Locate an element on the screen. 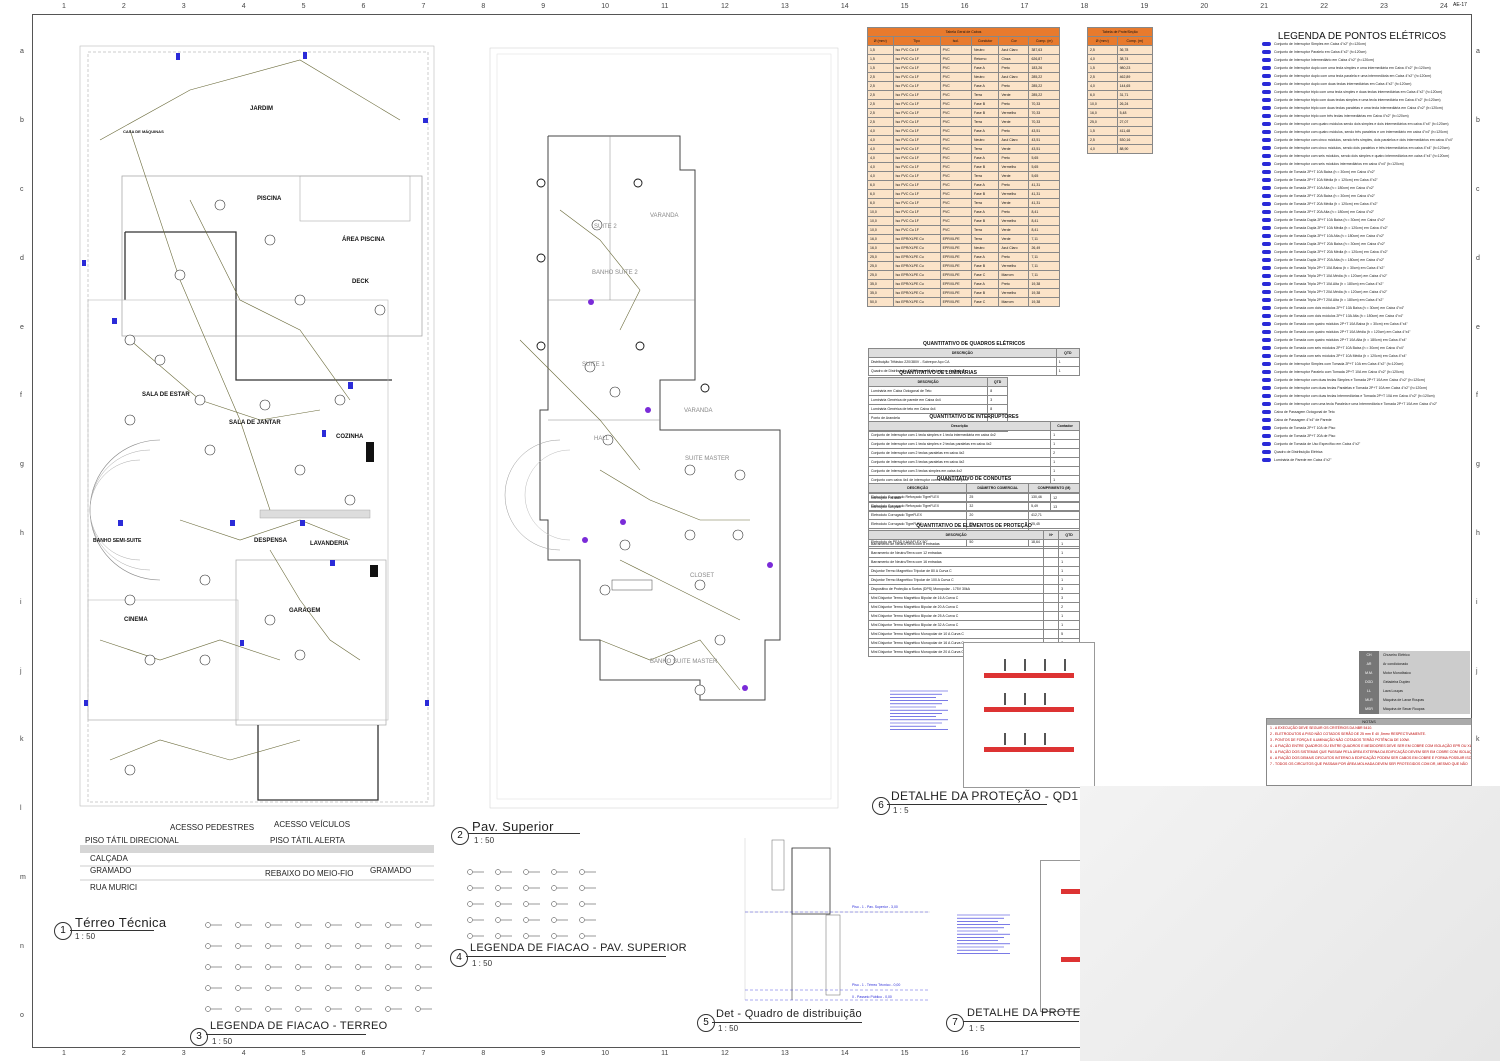 The image size is (1500, 1061). table-row: 1,5 411,48 is located at coordinates (1120, 131).